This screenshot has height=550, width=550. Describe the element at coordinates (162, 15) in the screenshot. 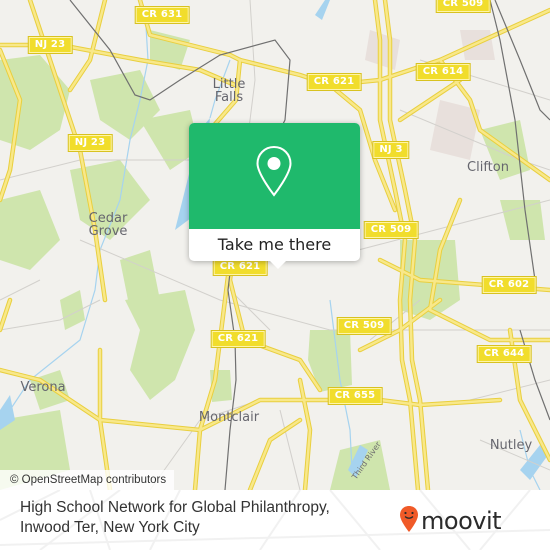

I see `road-shield-cr631: CR 631` at that location.